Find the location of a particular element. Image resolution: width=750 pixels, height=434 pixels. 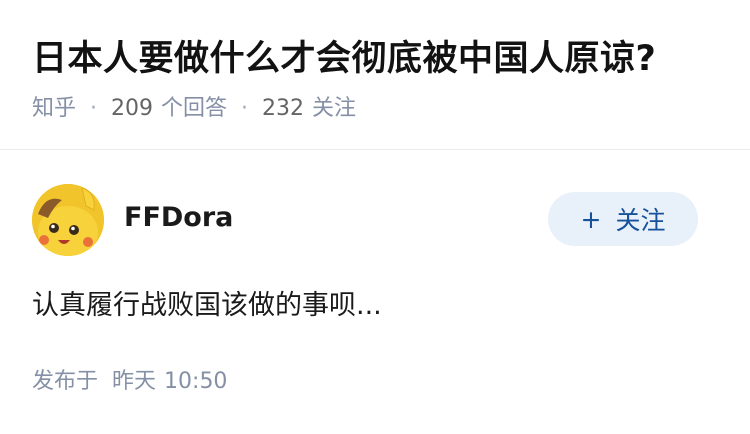

answer-count: 209 is located at coordinates (132, 108).